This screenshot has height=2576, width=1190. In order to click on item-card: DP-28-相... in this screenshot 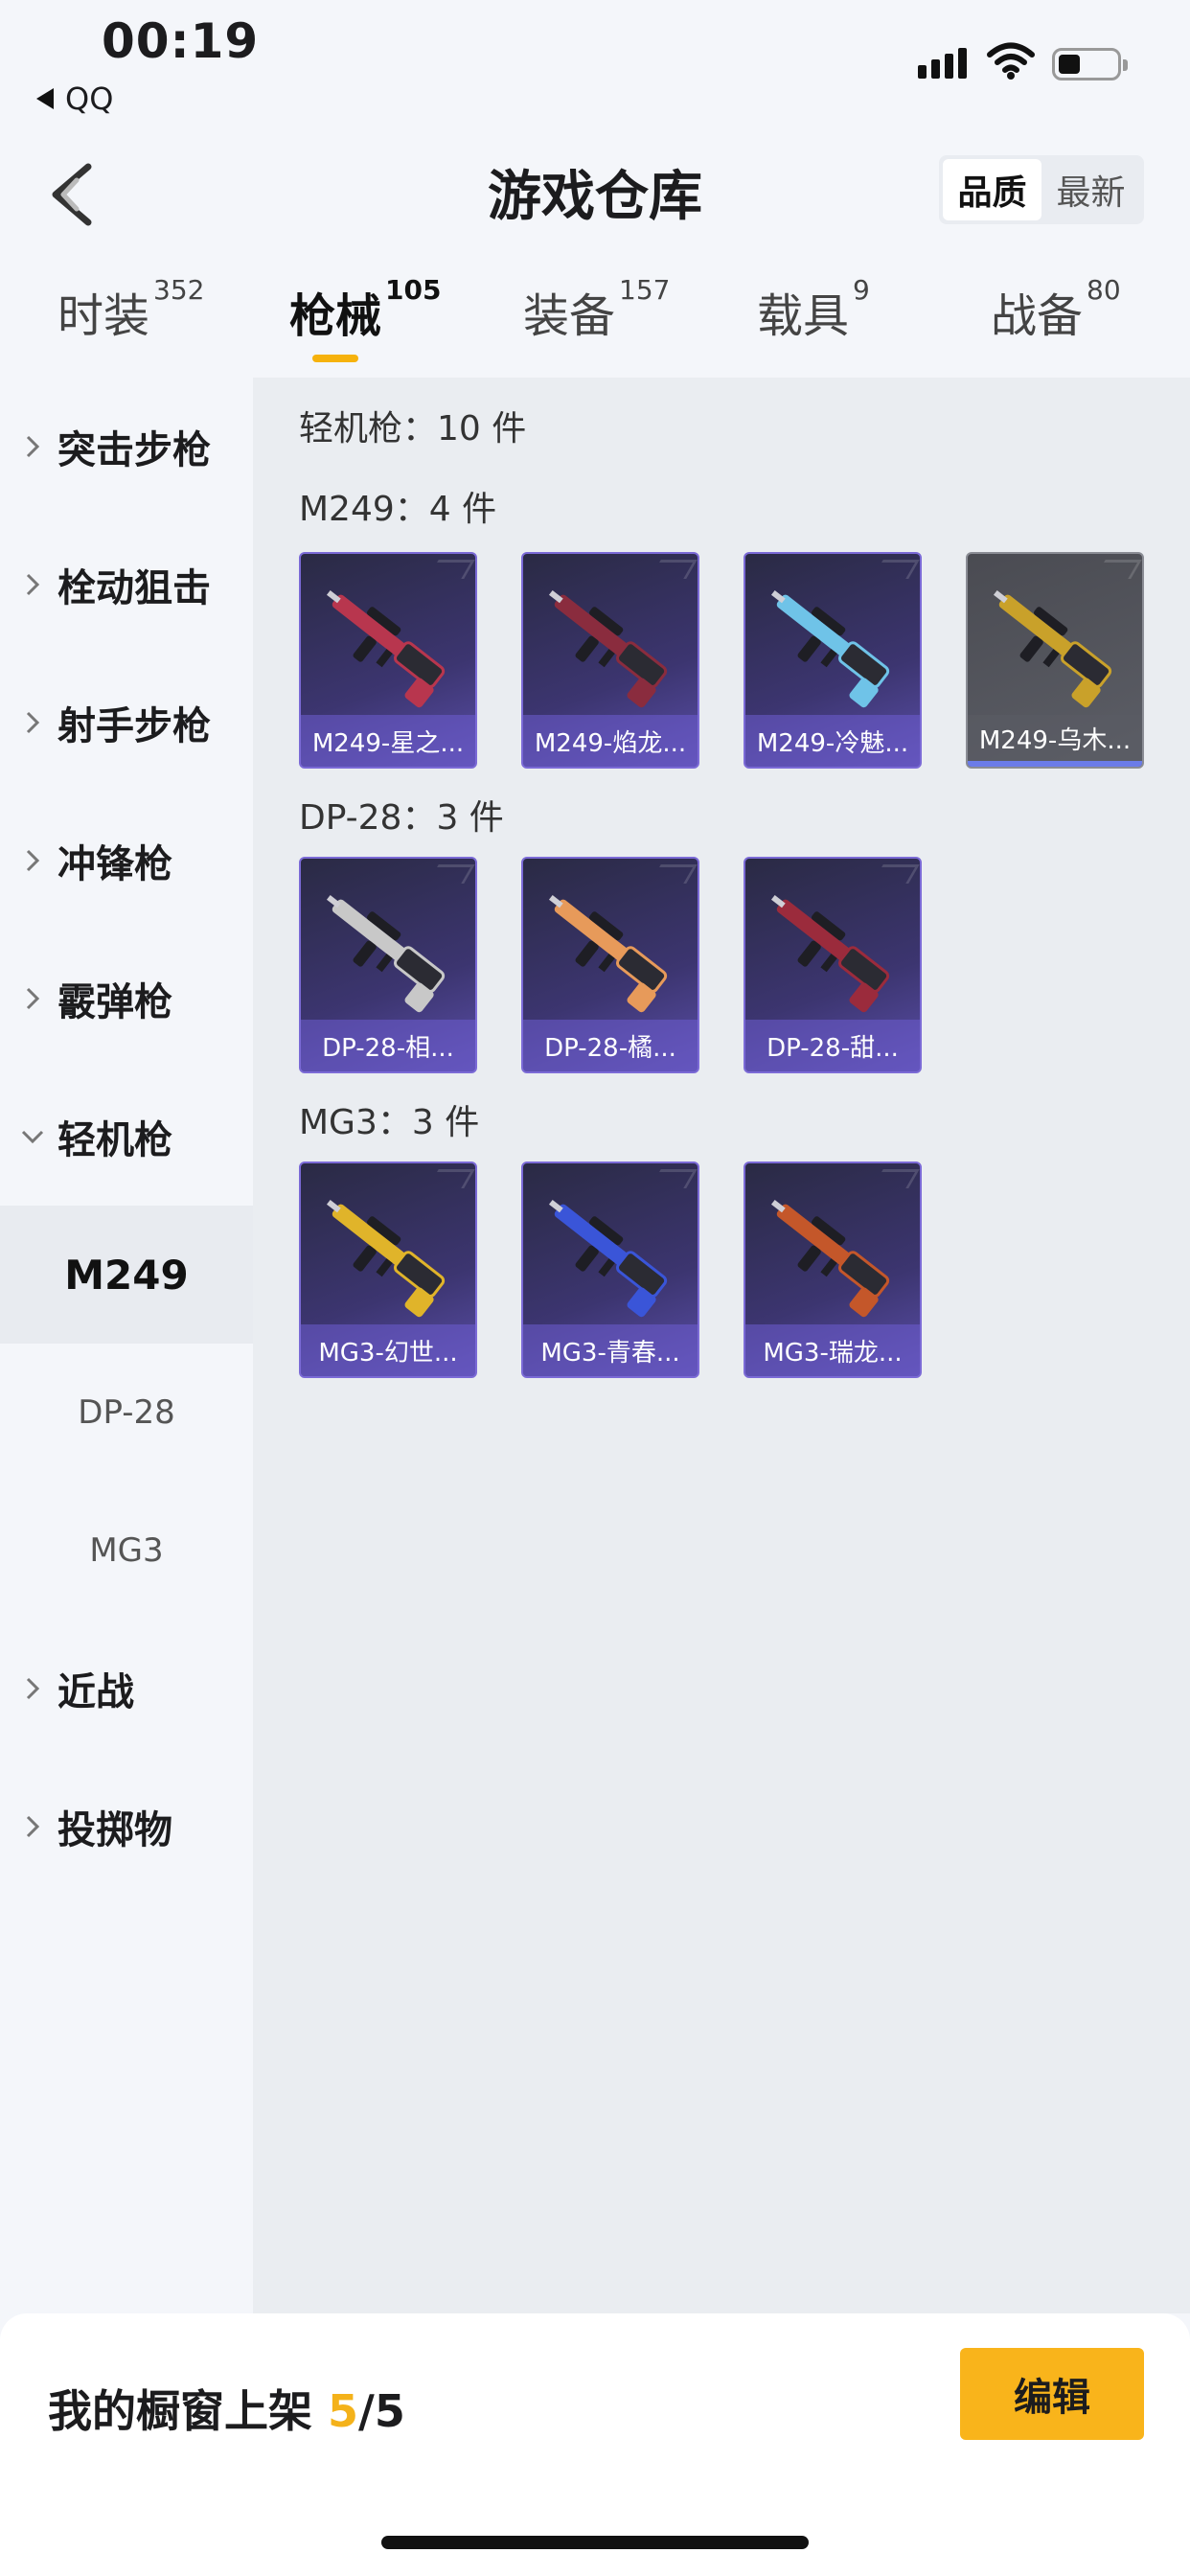, I will do `click(388, 965)`.